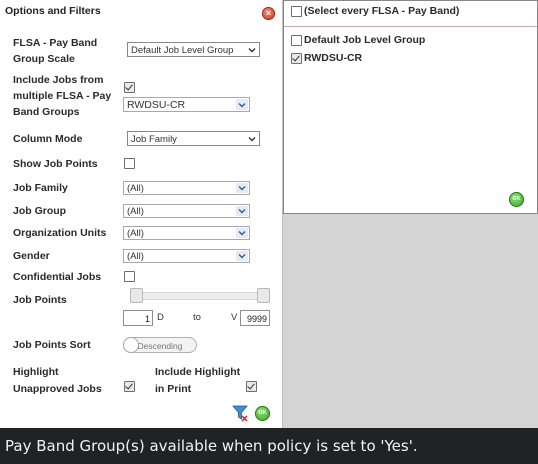  Describe the element at coordinates (48, 139) in the screenshot. I see `column-mode-label: Column Mode` at that location.